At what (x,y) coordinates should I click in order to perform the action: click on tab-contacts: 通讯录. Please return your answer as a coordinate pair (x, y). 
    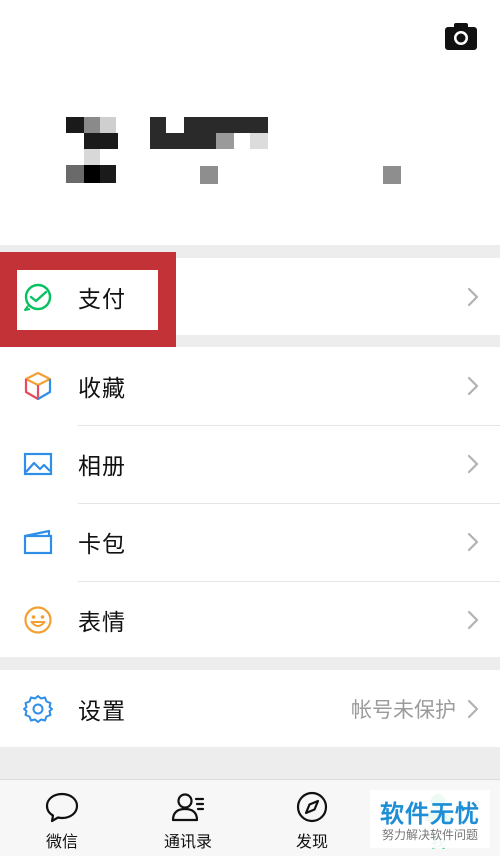
    Looking at the image, I should click on (188, 818).